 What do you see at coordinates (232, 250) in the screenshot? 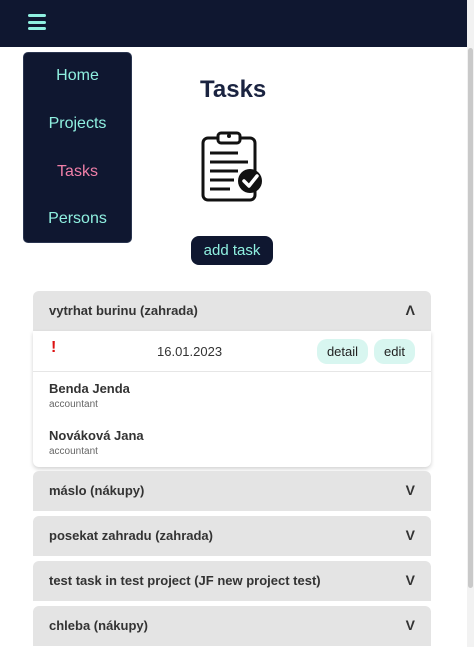
I see `add-task-button: add task` at bounding box center [232, 250].